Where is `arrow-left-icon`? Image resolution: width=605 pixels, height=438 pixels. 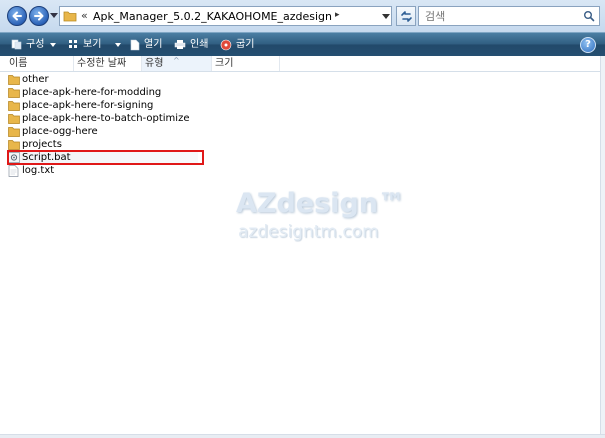
arrow-left-icon is located at coordinates (17, 16).